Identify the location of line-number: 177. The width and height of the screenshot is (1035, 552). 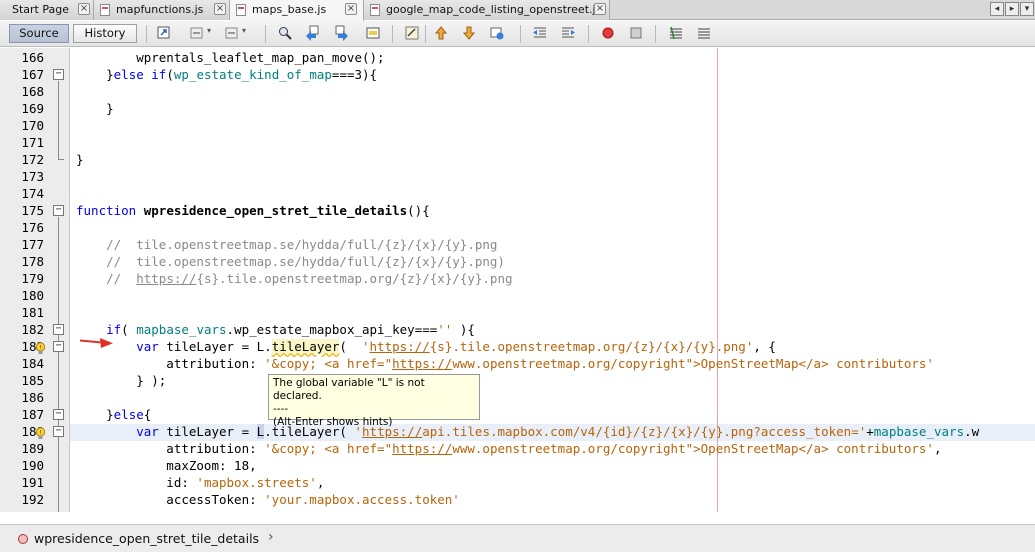
(32, 244).